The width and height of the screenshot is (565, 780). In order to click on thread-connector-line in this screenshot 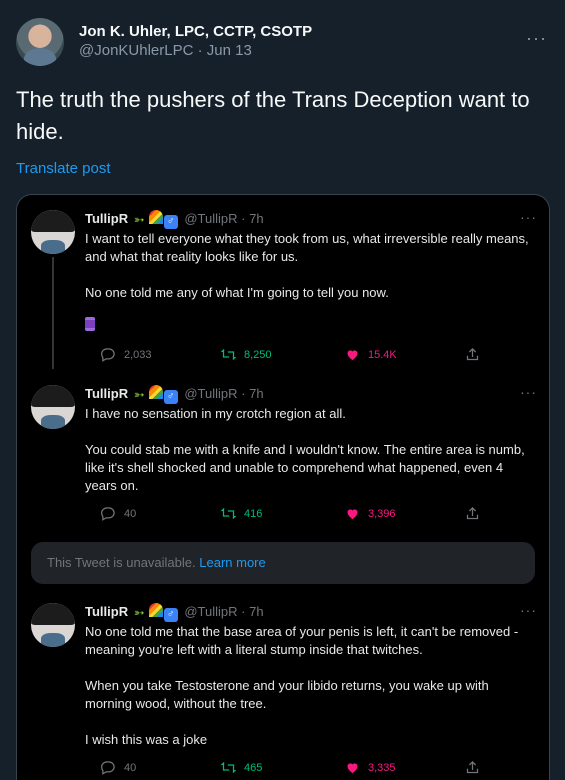, I will do `click(53, 313)`.